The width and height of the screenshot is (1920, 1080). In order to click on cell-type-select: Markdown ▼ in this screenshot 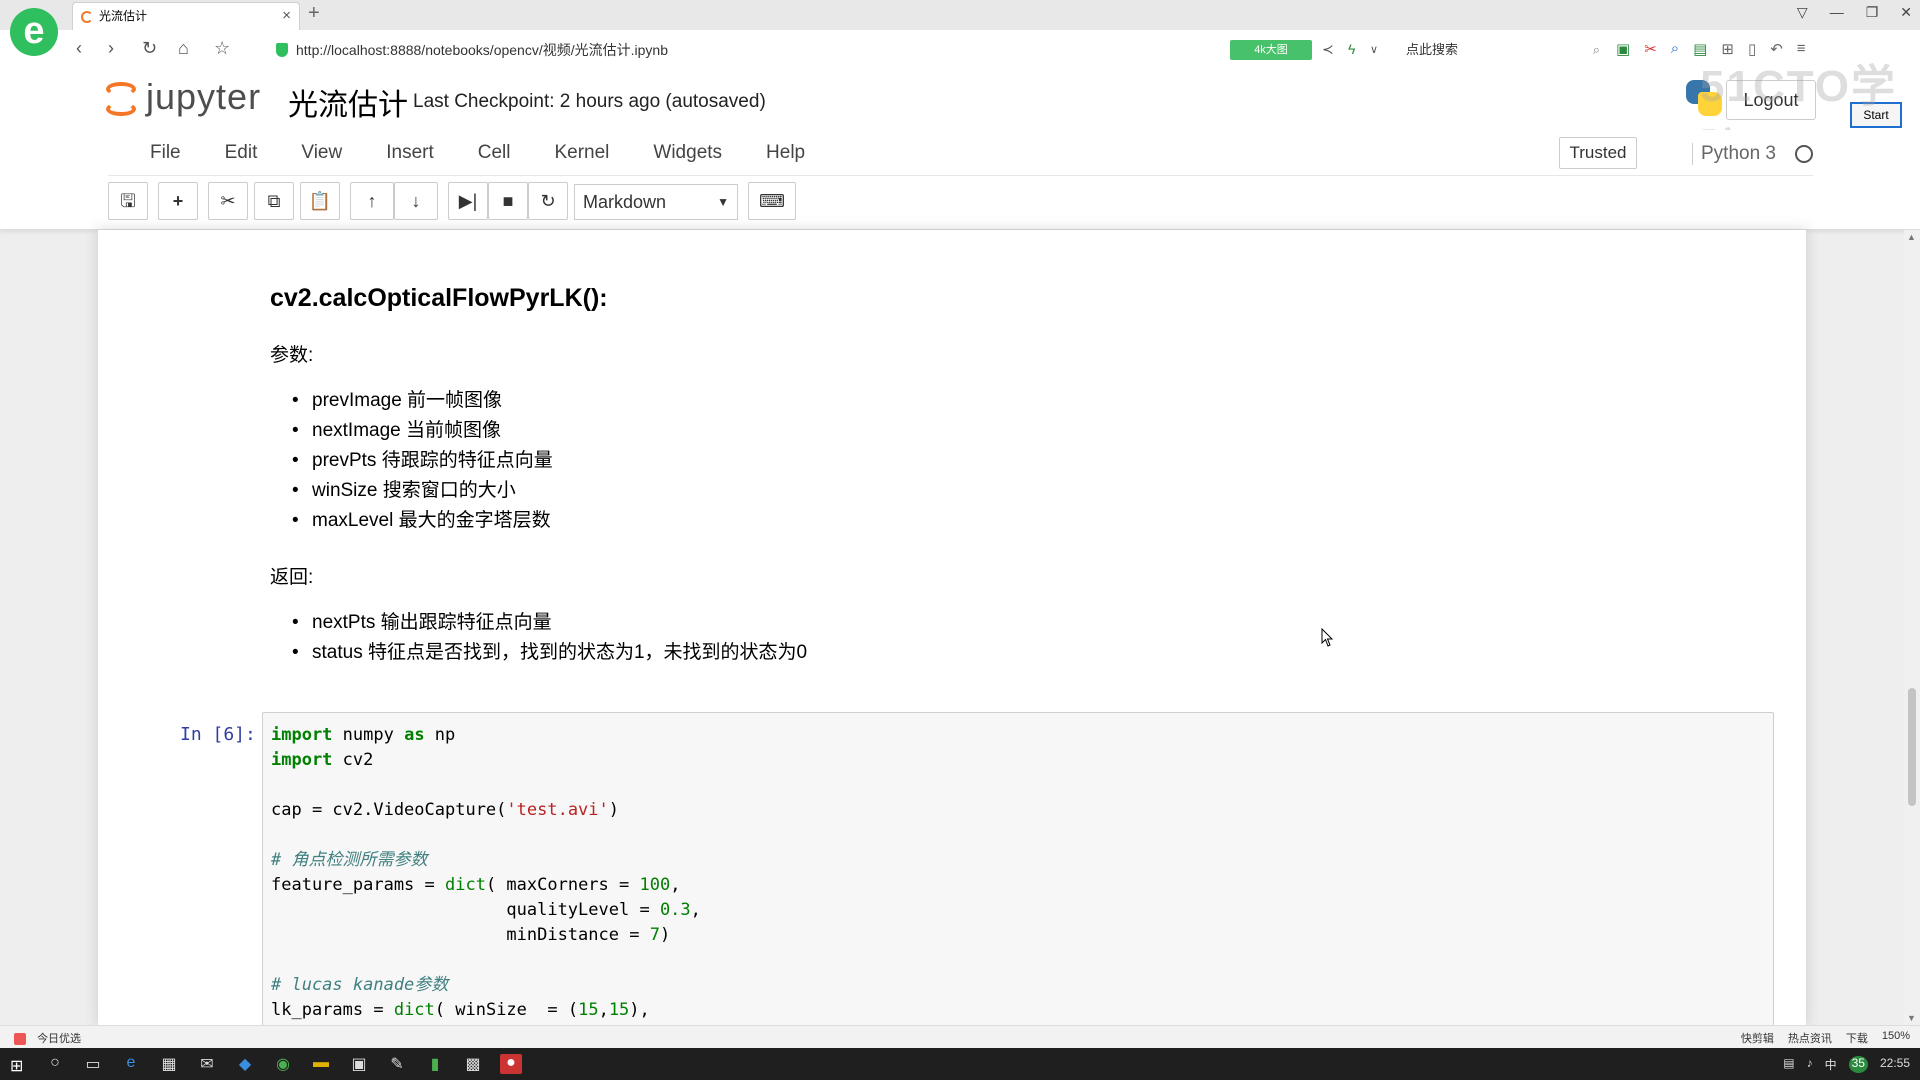, I will do `click(656, 202)`.